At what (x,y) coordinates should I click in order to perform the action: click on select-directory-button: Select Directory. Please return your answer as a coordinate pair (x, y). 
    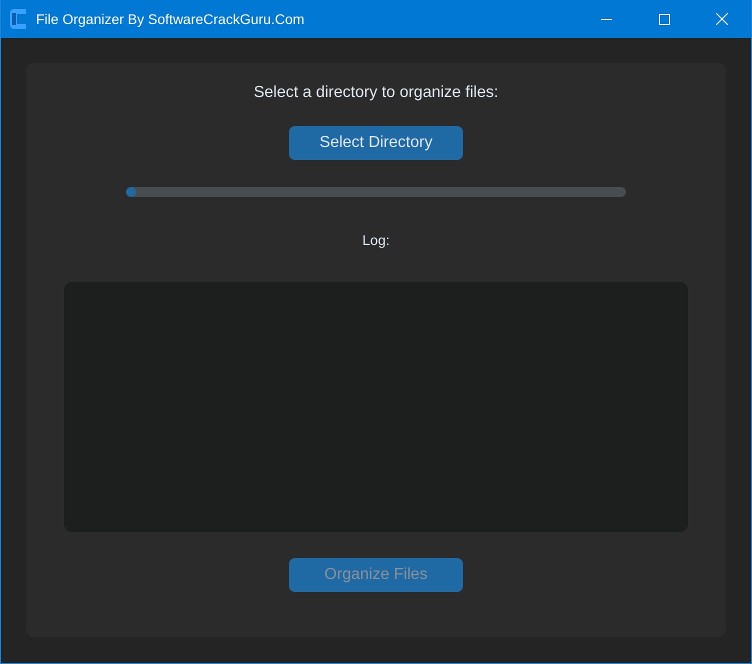
    Looking at the image, I should click on (376, 143).